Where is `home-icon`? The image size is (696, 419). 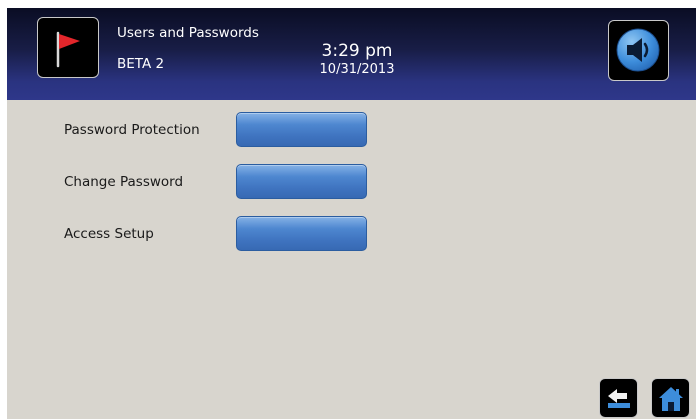 home-icon is located at coordinates (671, 399).